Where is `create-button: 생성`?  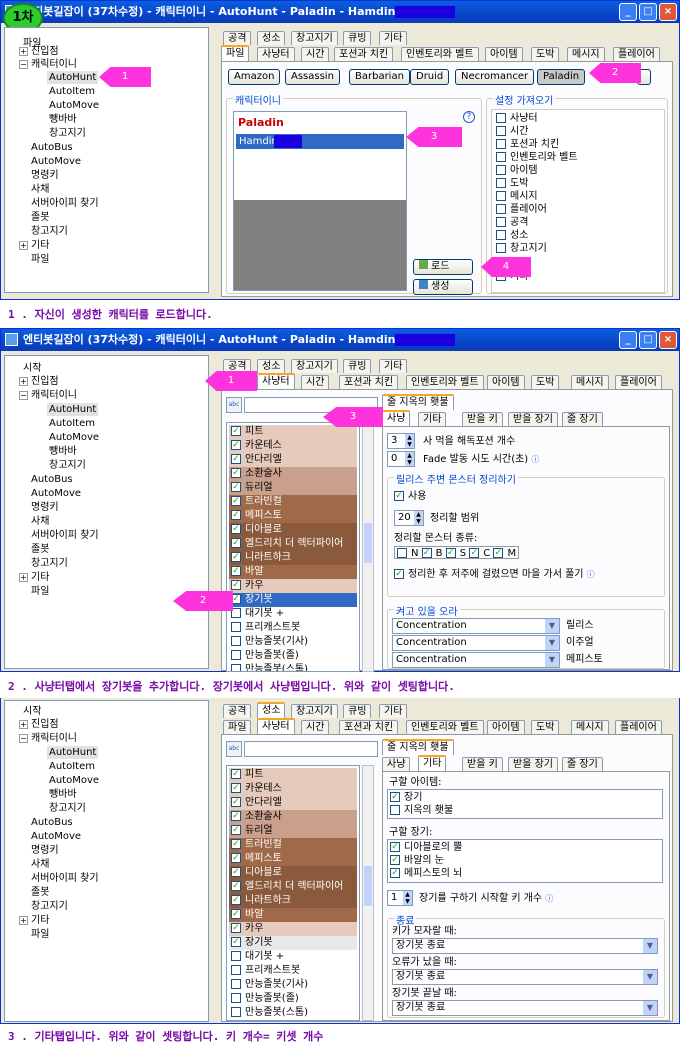 create-button: 생성 is located at coordinates (443, 287).